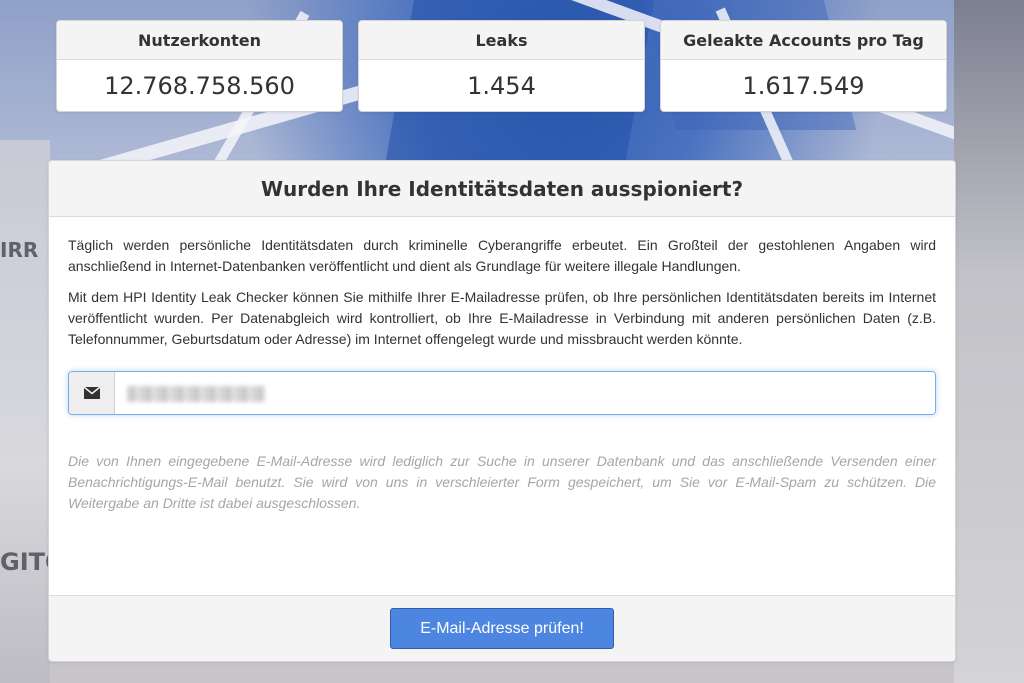 The image size is (1024, 683). I want to click on stat-label: Nutzerkonten, so click(199, 40).